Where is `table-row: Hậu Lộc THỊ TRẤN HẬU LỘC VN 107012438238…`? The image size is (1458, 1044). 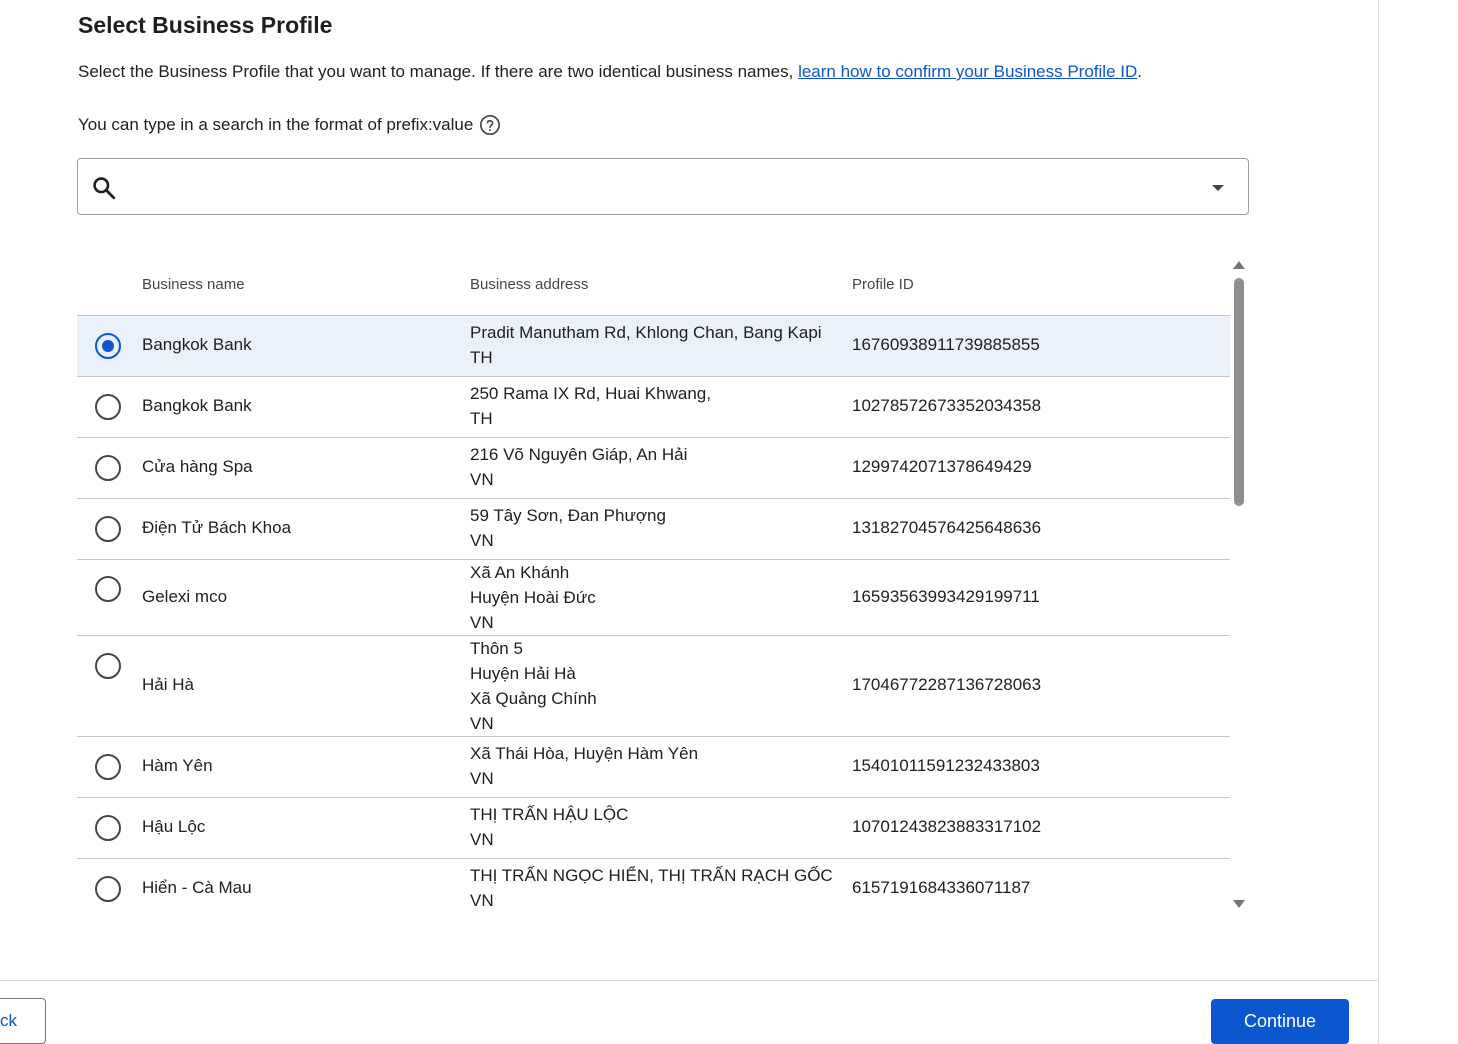
table-row: Hậu Lộc THỊ TRẤN HẬU LỘC VN 107012438238… is located at coordinates (653, 828).